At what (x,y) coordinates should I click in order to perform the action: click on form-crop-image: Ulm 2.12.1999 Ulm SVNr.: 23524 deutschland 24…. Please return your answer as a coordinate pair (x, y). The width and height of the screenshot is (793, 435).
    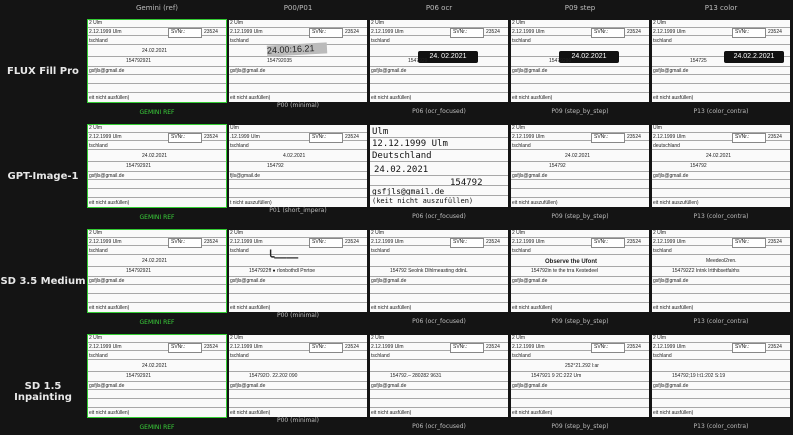
    Looking at the image, I should click on (721, 166).